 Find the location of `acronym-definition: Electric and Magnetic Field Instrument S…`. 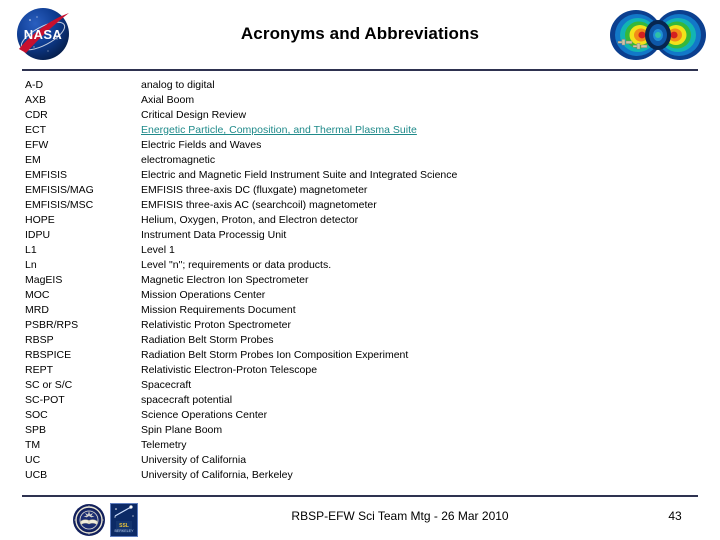

acronym-definition: Electric and Magnetic Field Instrument S… is located at coordinates (299, 175).